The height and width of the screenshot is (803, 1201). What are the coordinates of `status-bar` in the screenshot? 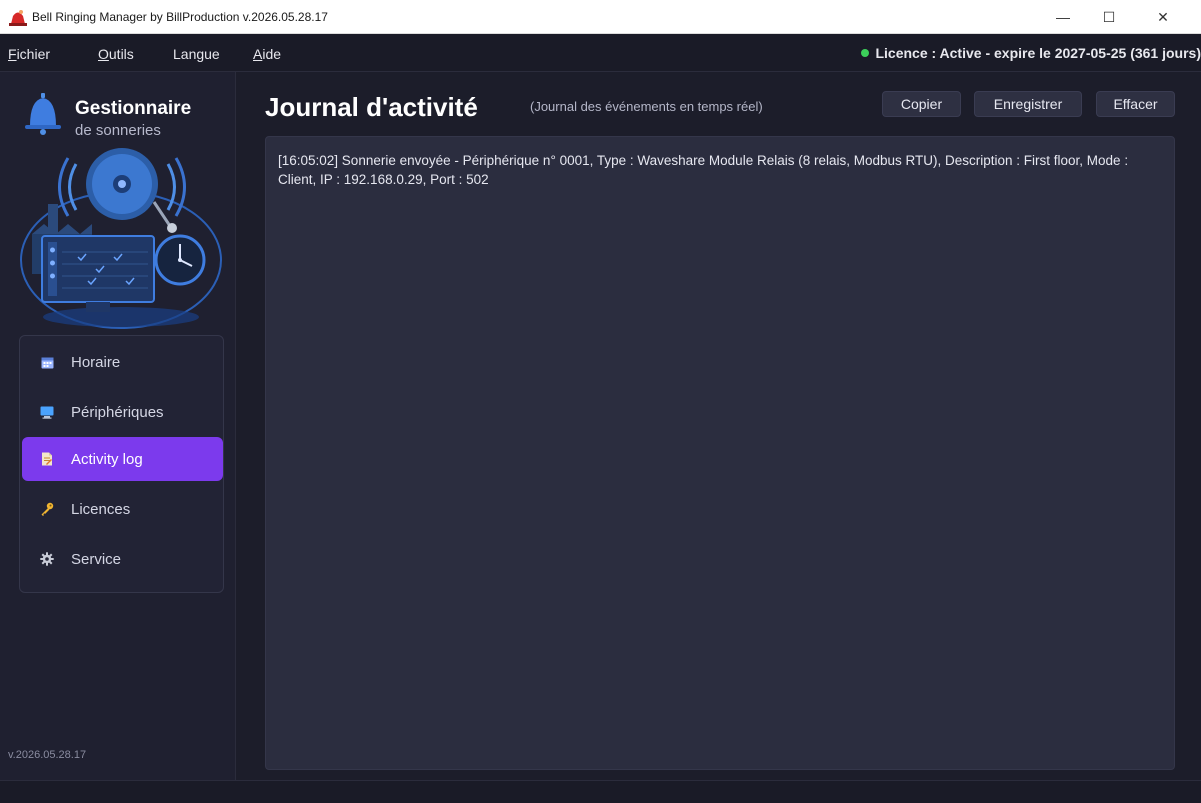 It's located at (600, 791).